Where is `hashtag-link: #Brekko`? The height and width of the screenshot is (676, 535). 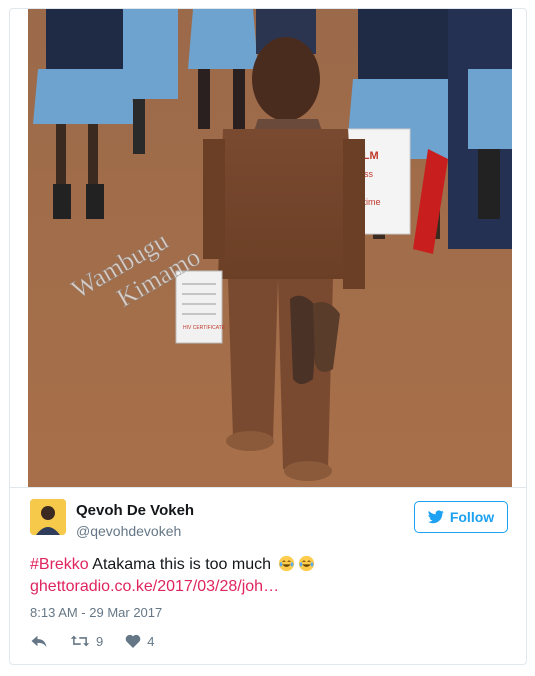 hashtag-link: #Brekko is located at coordinates (59, 564).